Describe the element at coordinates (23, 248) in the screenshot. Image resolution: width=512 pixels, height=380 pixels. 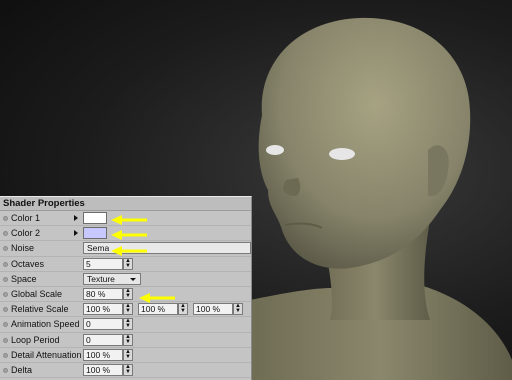
I see `row-label: Noise` at that location.